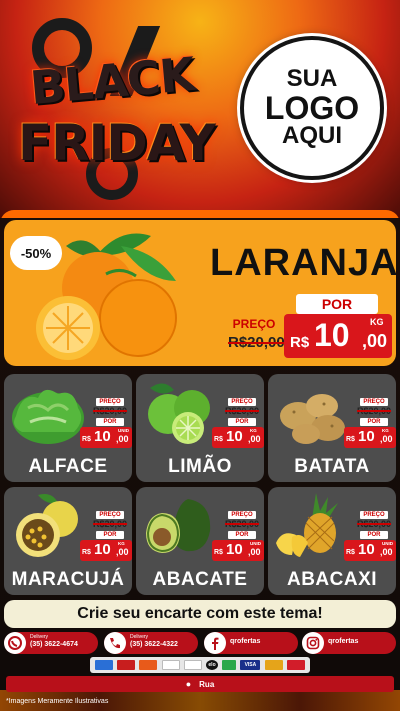 The width and height of the screenshot is (400, 711). What do you see at coordinates (200, 579) in the screenshot?
I see `product-name: ABACATE` at bounding box center [200, 579].